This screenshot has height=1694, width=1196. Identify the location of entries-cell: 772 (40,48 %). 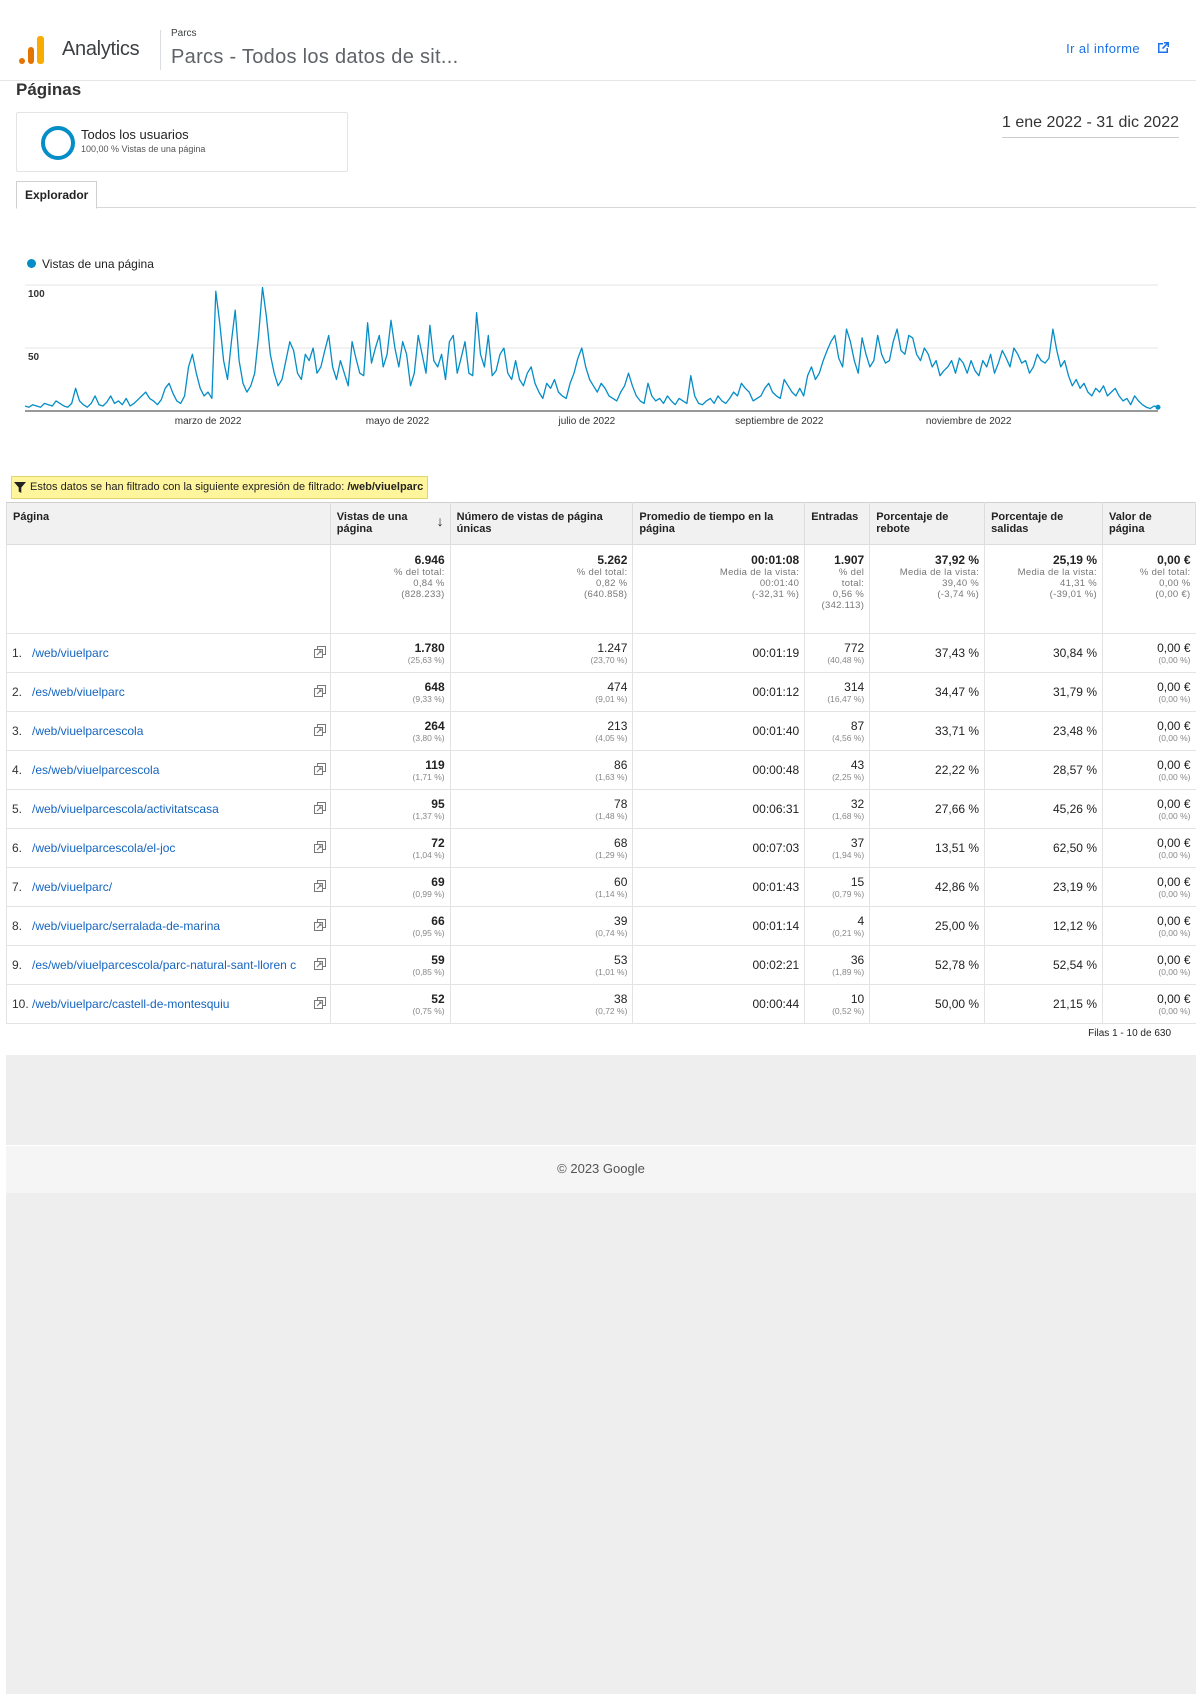
(837, 653).